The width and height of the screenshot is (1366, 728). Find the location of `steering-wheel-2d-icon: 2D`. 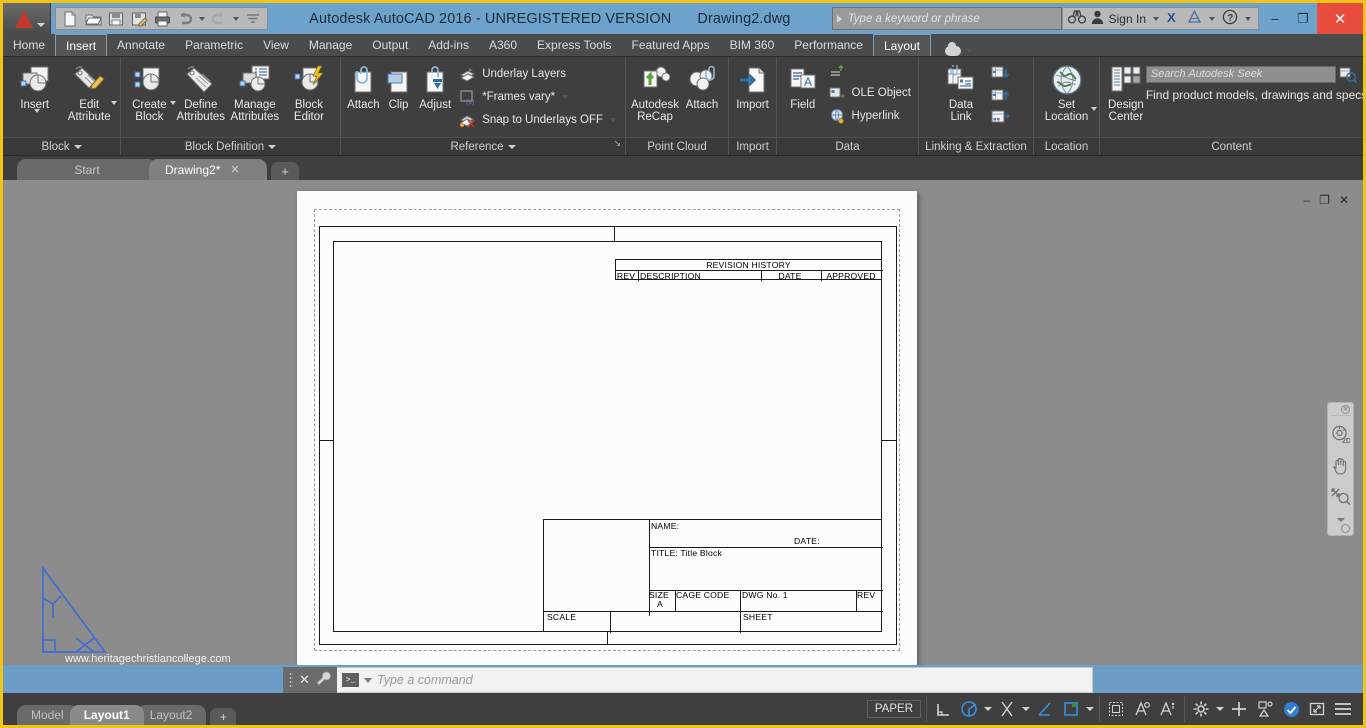

steering-wheel-2d-icon: 2D is located at coordinates (1341, 436).